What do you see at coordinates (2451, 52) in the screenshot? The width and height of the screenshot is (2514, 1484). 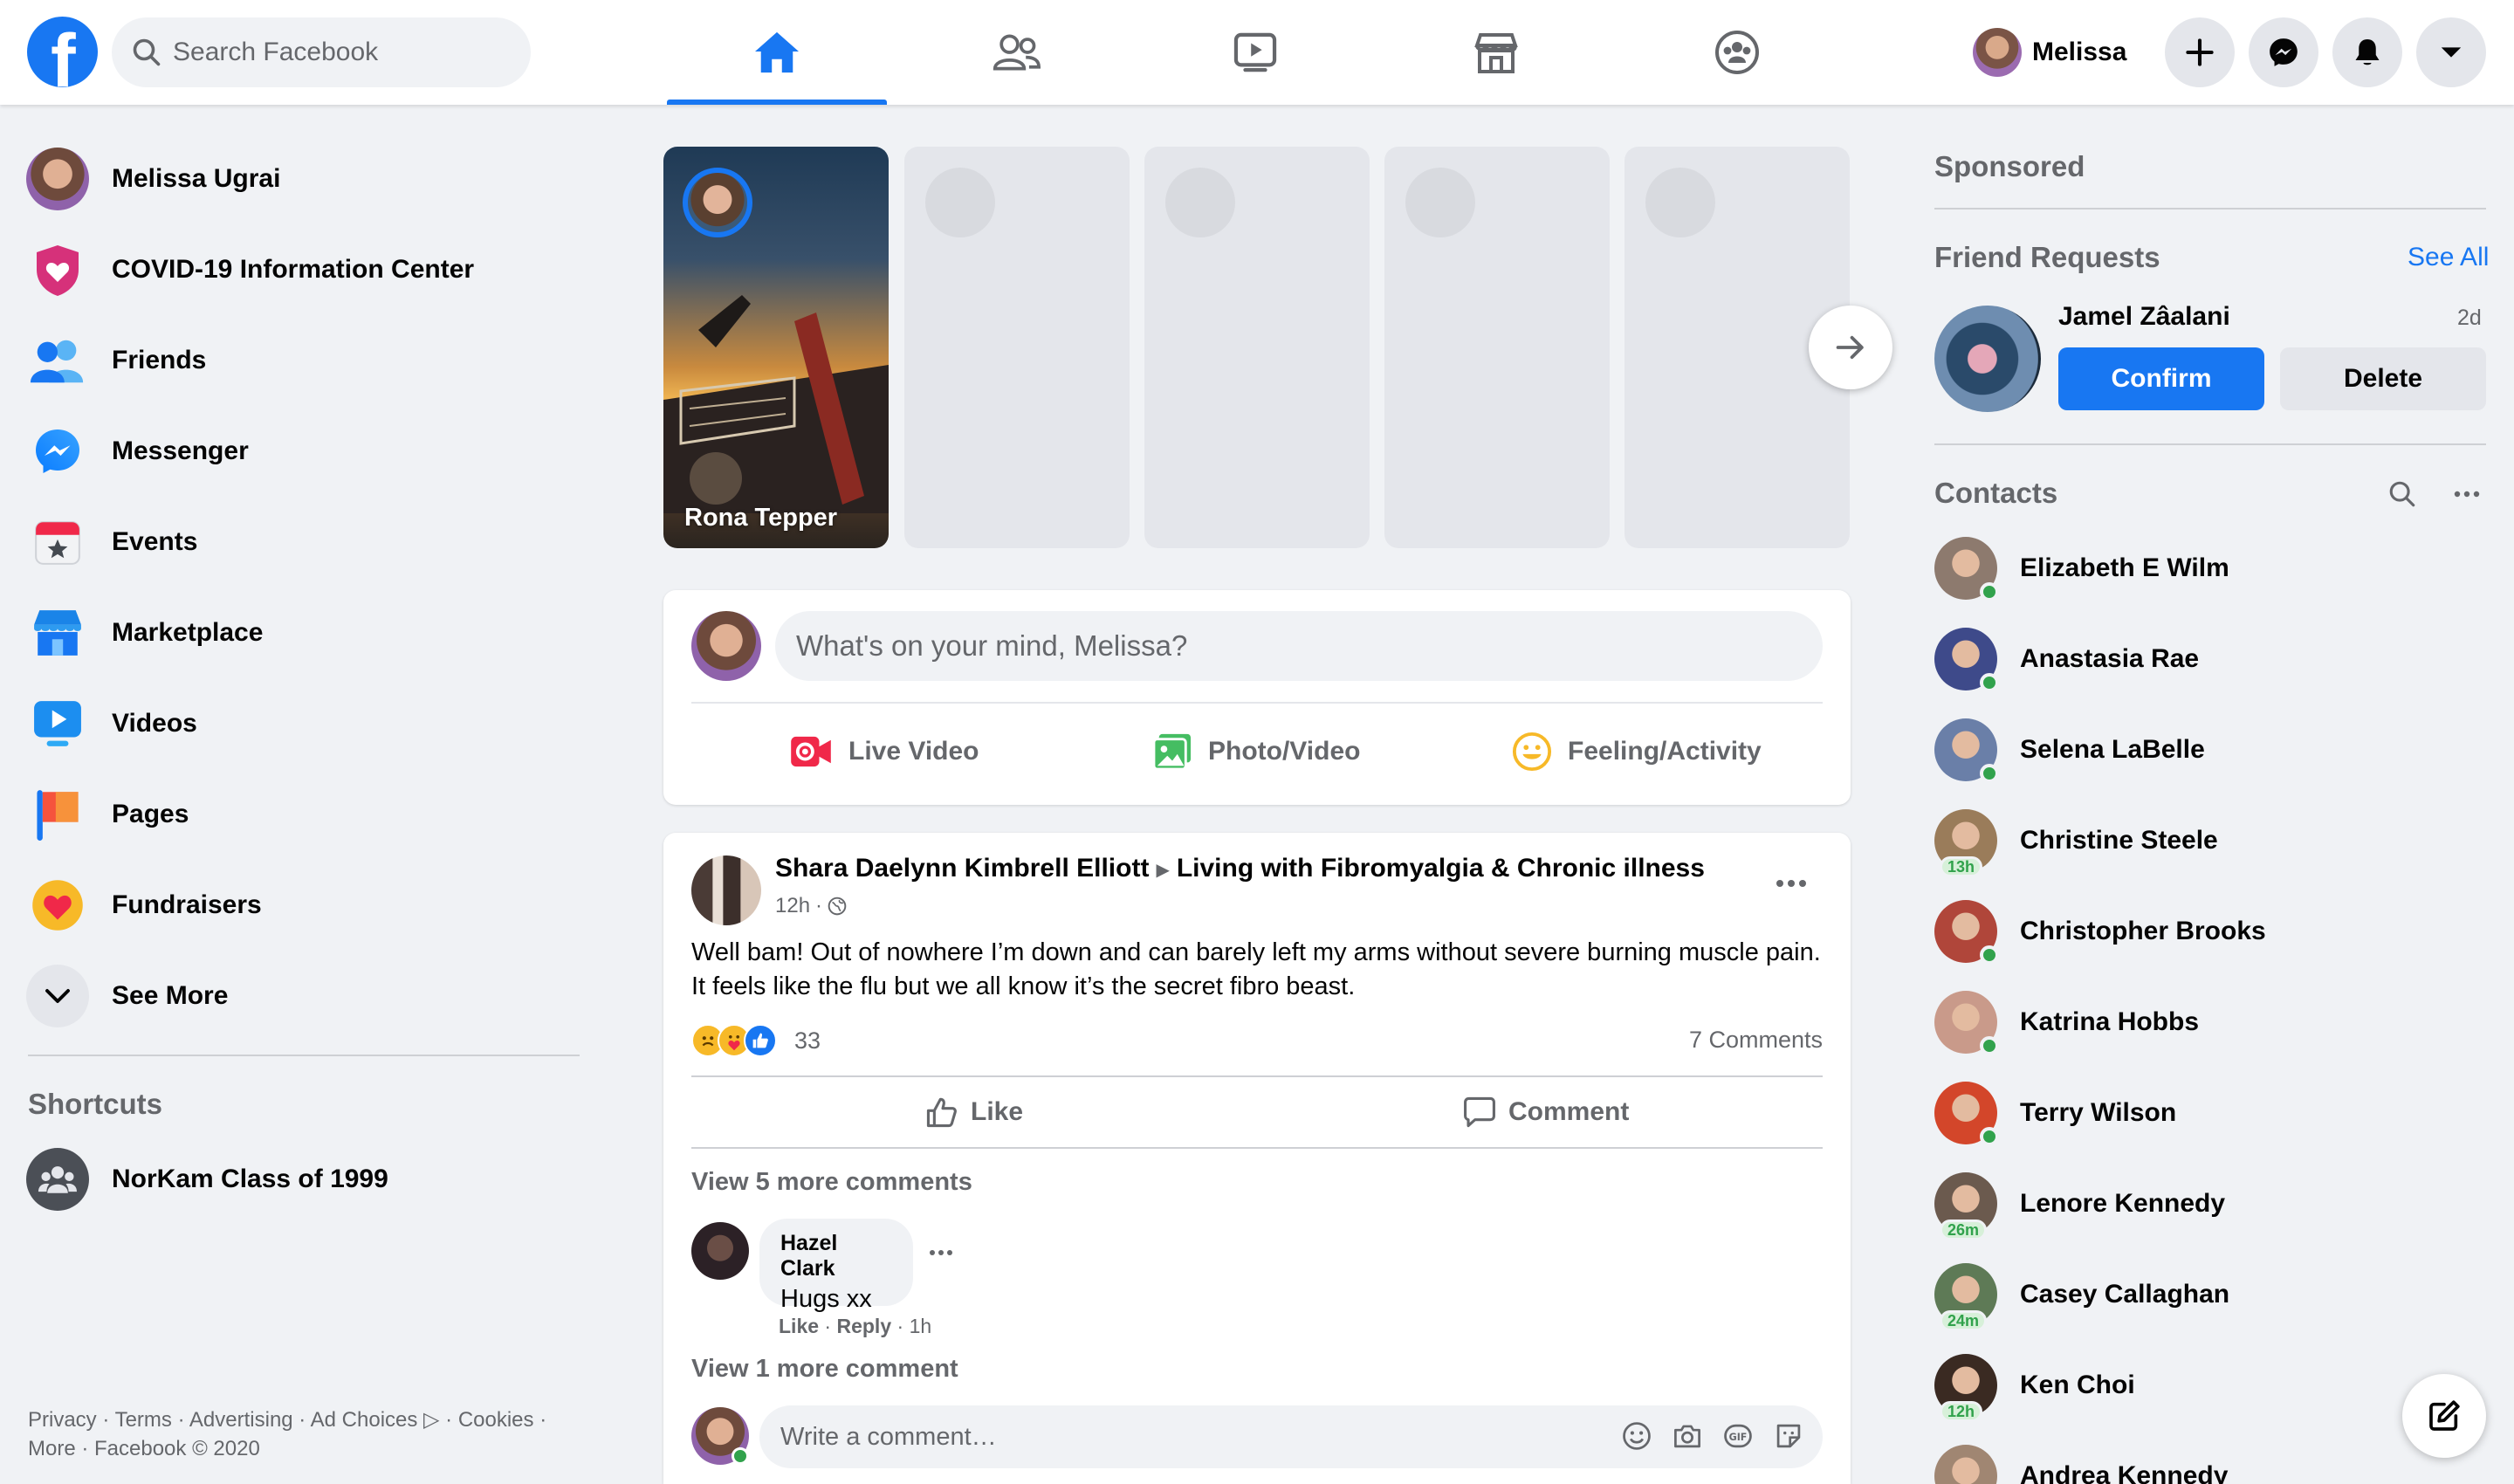 I see `account-menu-button` at bounding box center [2451, 52].